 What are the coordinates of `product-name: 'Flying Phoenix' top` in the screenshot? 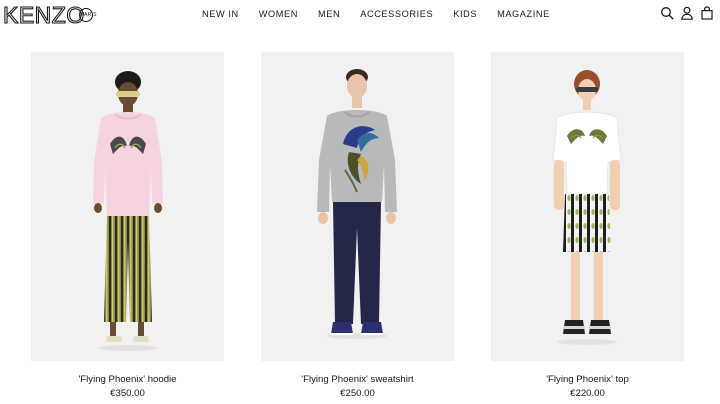 It's located at (587, 380).